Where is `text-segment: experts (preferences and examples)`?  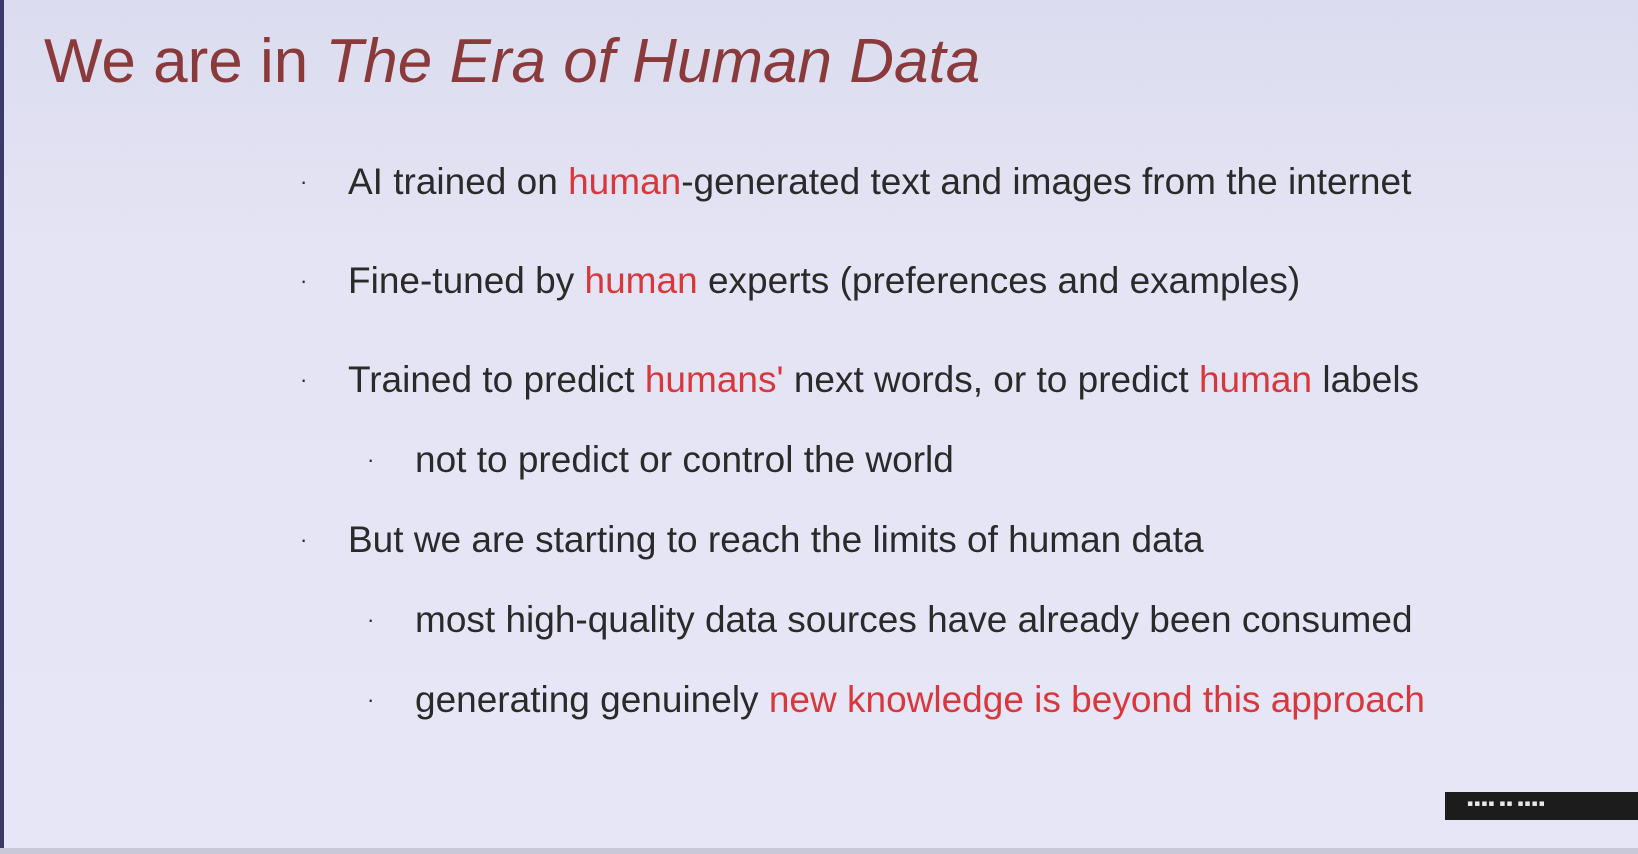
text-segment: experts (preferences and examples) is located at coordinates (999, 280).